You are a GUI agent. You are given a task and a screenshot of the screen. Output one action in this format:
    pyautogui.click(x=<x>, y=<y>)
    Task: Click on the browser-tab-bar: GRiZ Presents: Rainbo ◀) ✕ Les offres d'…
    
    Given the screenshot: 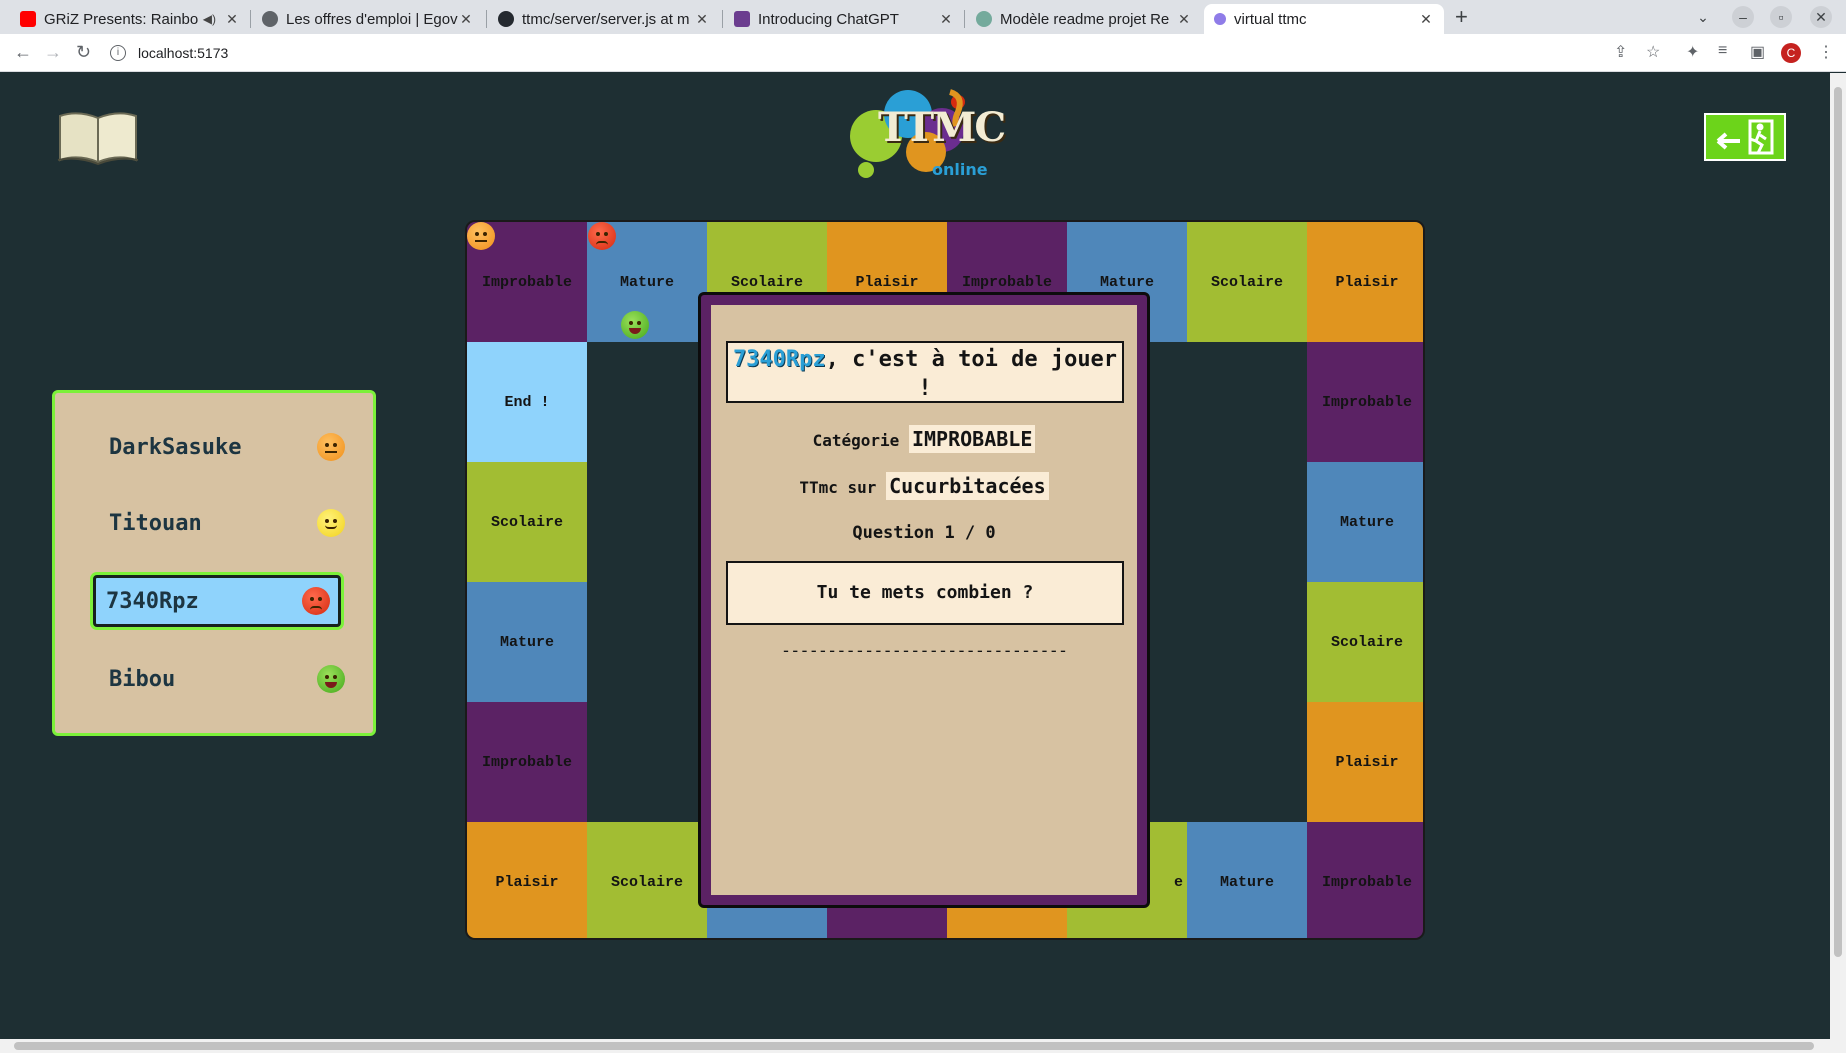 What is the action you would take?
    pyautogui.click(x=923, y=17)
    